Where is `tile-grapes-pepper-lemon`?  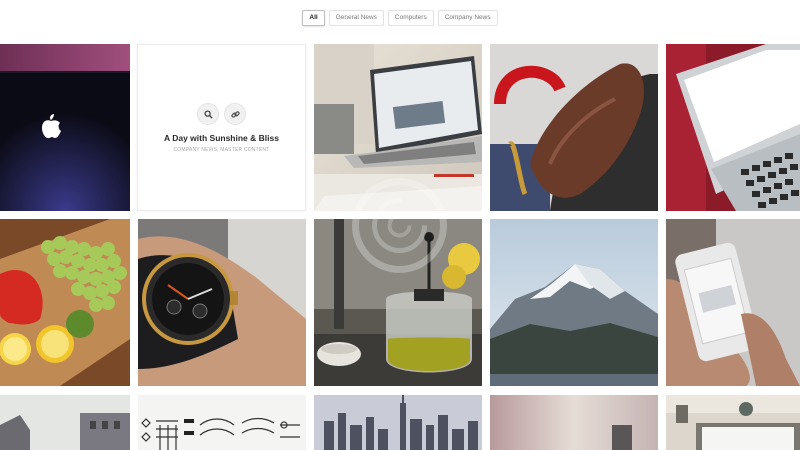
tile-grapes-pepper-lemon is located at coordinates (65, 302).